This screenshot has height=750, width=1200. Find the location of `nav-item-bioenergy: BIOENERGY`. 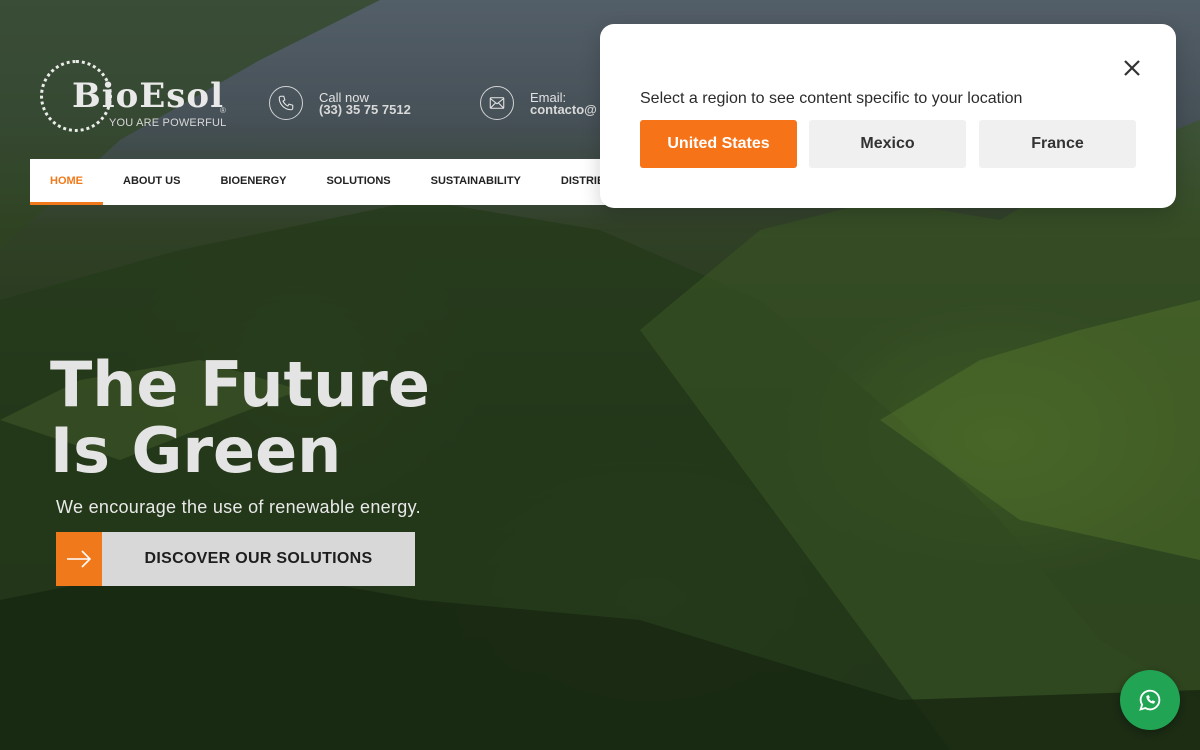

nav-item-bioenergy: BIOENERGY is located at coordinates (253, 182).